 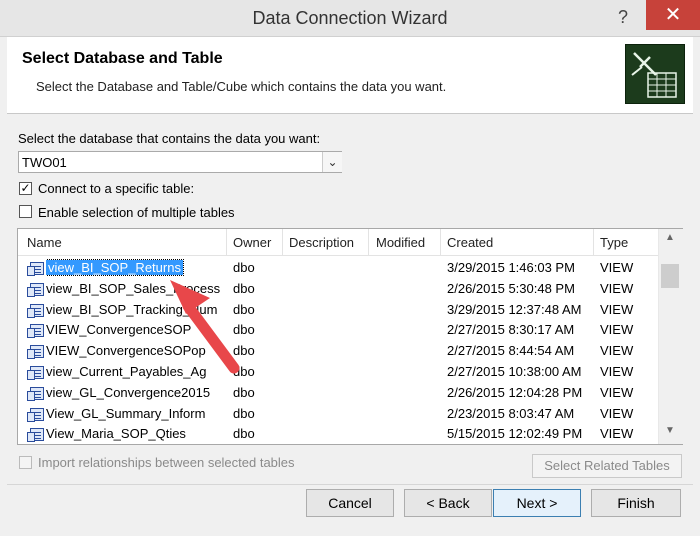 What do you see at coordinates (511, 267) in the screenshot?
I see `table-cell-created: 3/29/2015 1:46:03 PM` at bounding box center [511, 267].